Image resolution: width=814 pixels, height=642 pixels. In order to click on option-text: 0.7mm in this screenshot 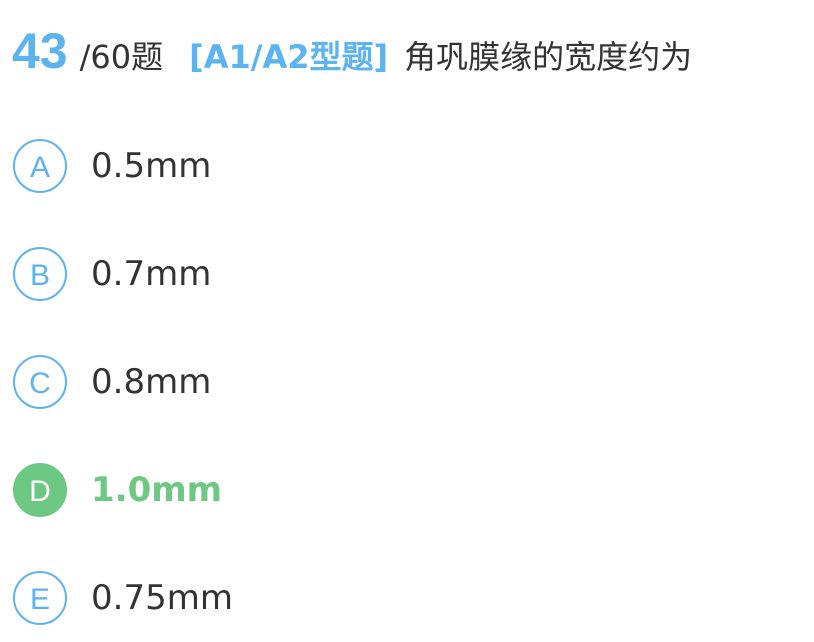, I will do `click(151, 274)`.